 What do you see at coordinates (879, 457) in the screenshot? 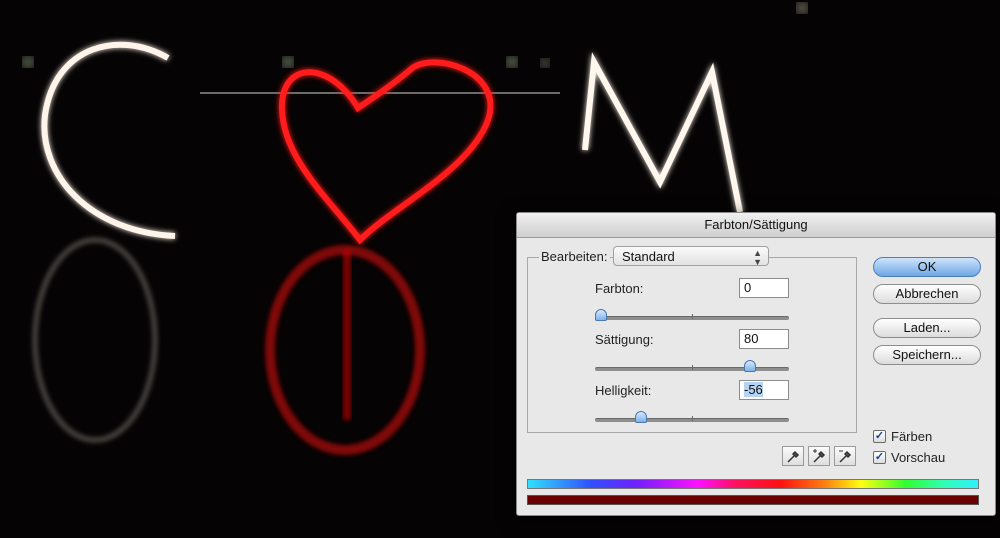
I see `preview-checkbox: ✓` at bounding box center [879, 457].